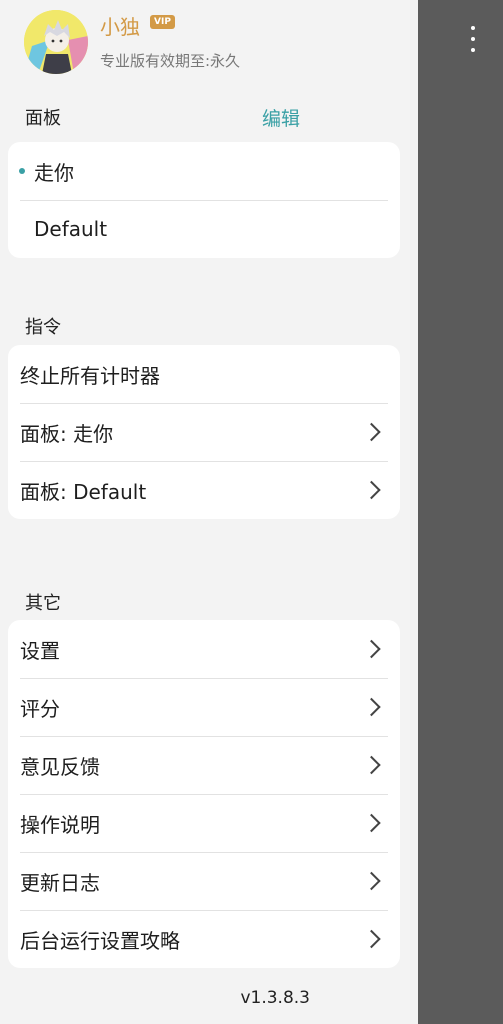  I want to click on menu-item-feedback: 意见反馈, so click(204, 765).